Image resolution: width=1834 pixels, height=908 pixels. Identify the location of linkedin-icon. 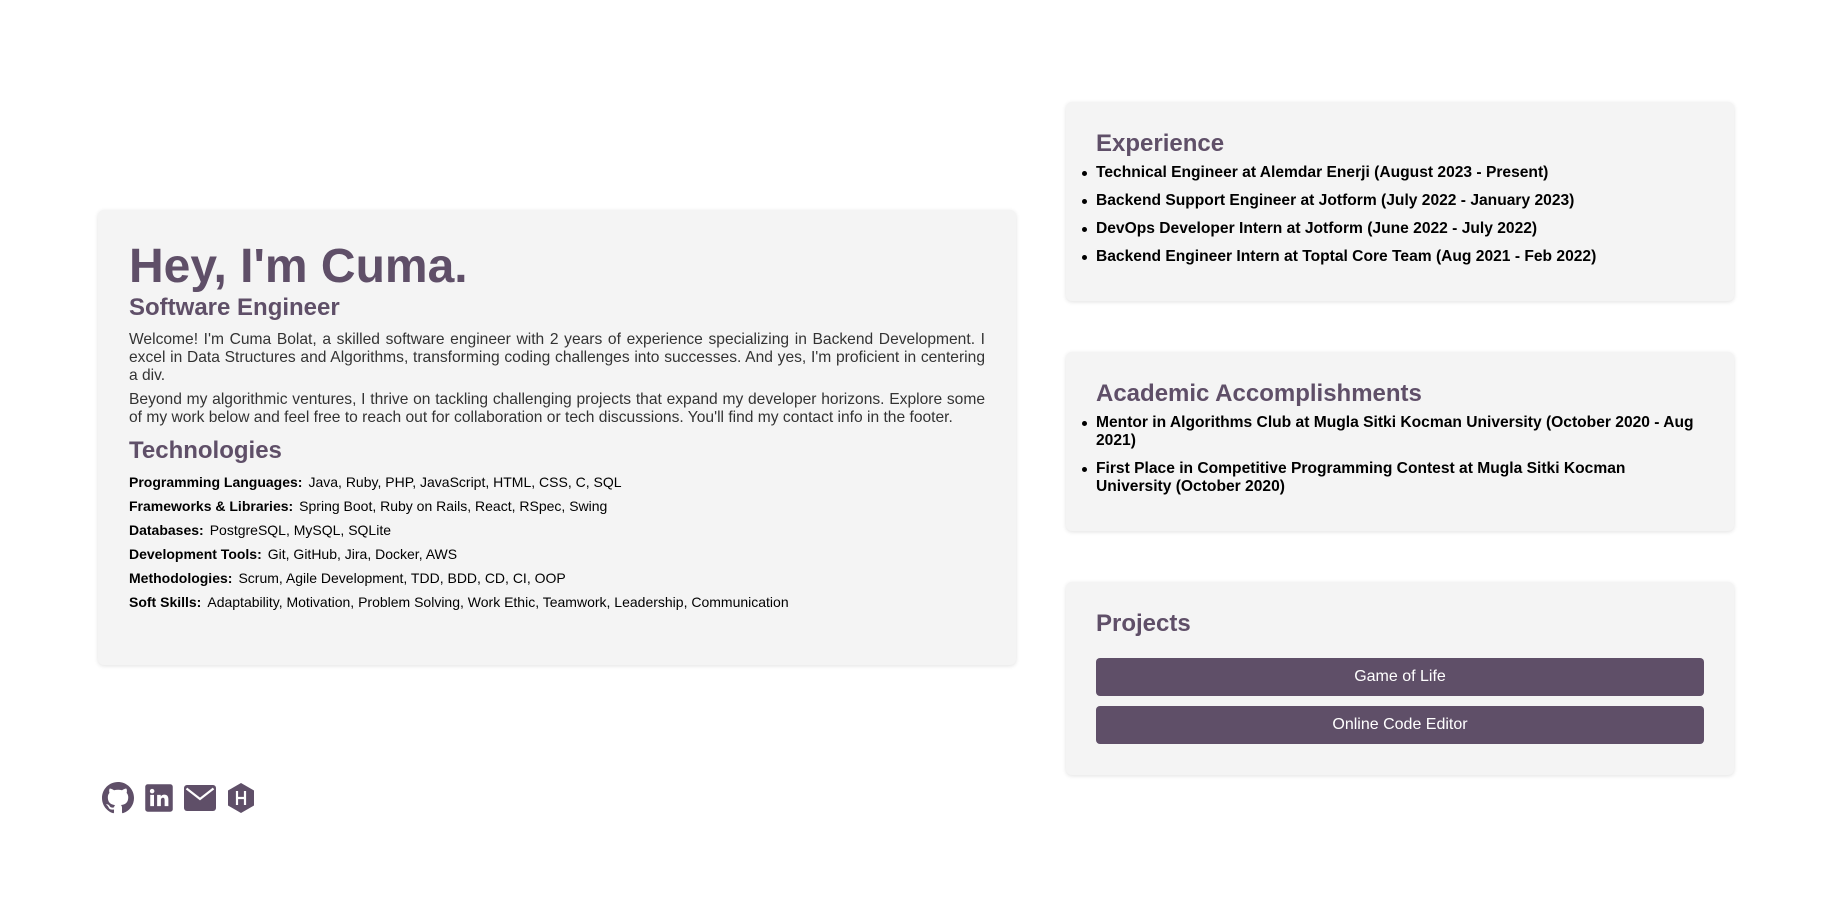
(159, 800).